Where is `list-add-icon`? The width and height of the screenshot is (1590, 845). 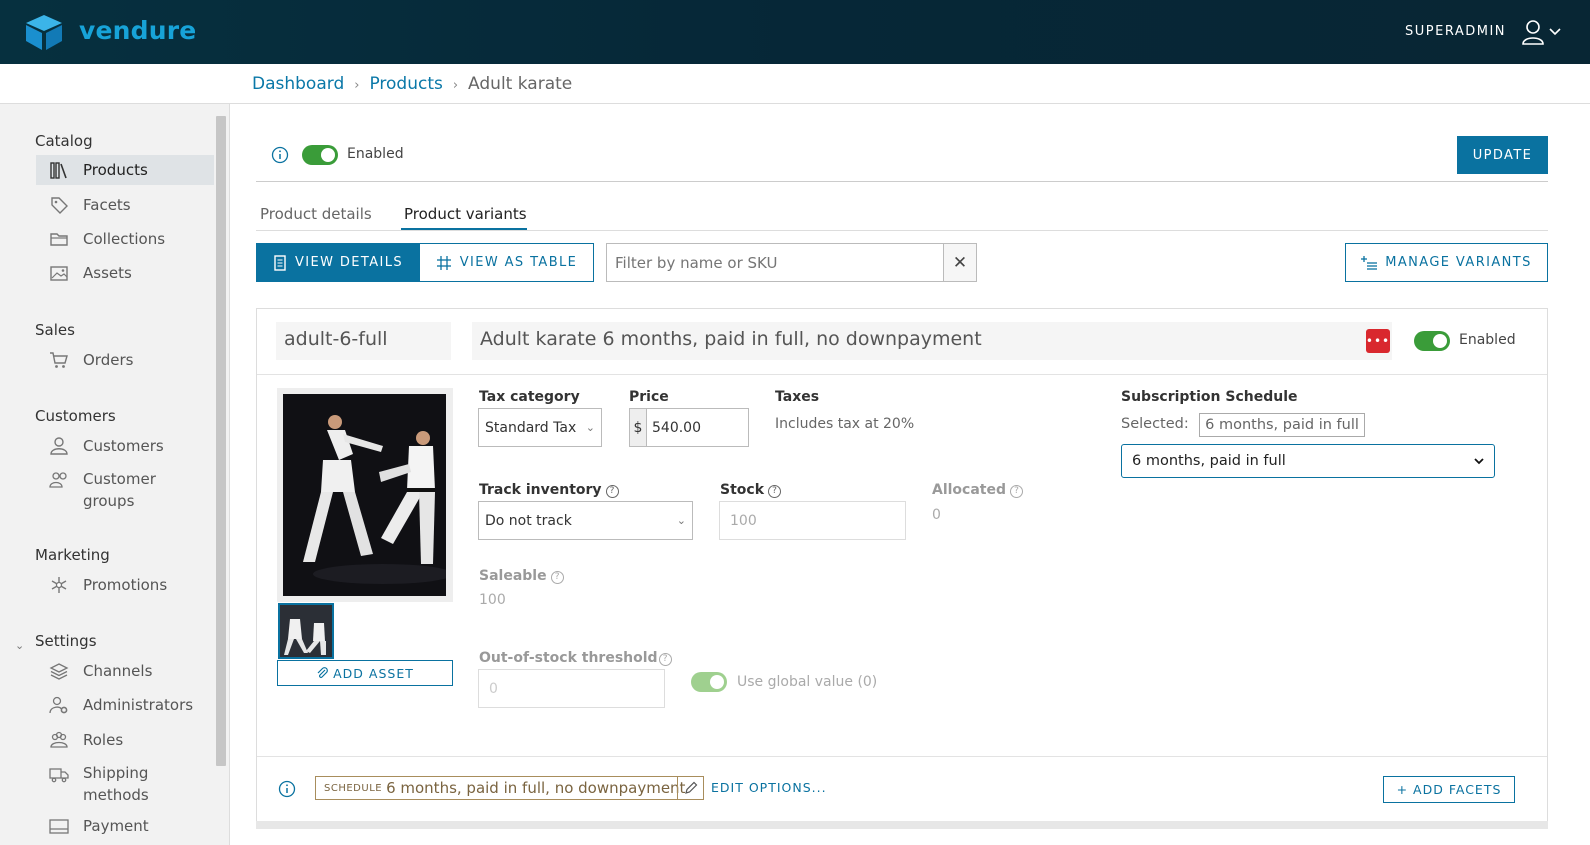
list-add-icon is located at coordinates (1369, 262).